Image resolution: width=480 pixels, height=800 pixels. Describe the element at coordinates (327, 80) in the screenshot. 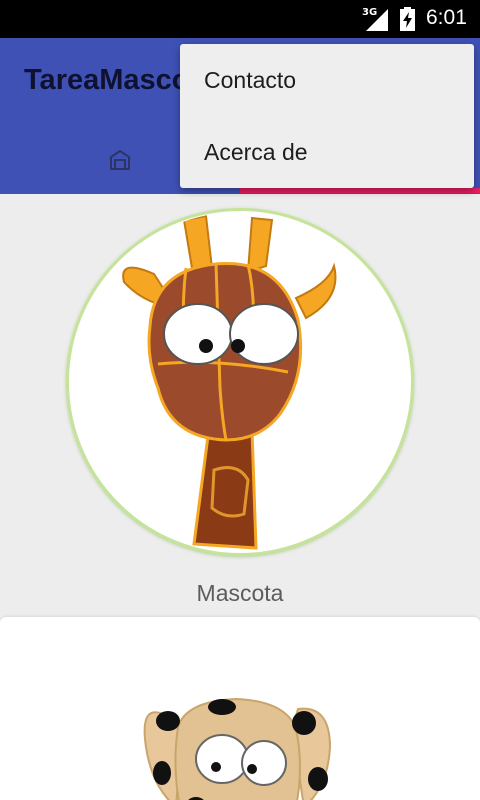

I see `menu-item-contacto: Contacto` at that location.